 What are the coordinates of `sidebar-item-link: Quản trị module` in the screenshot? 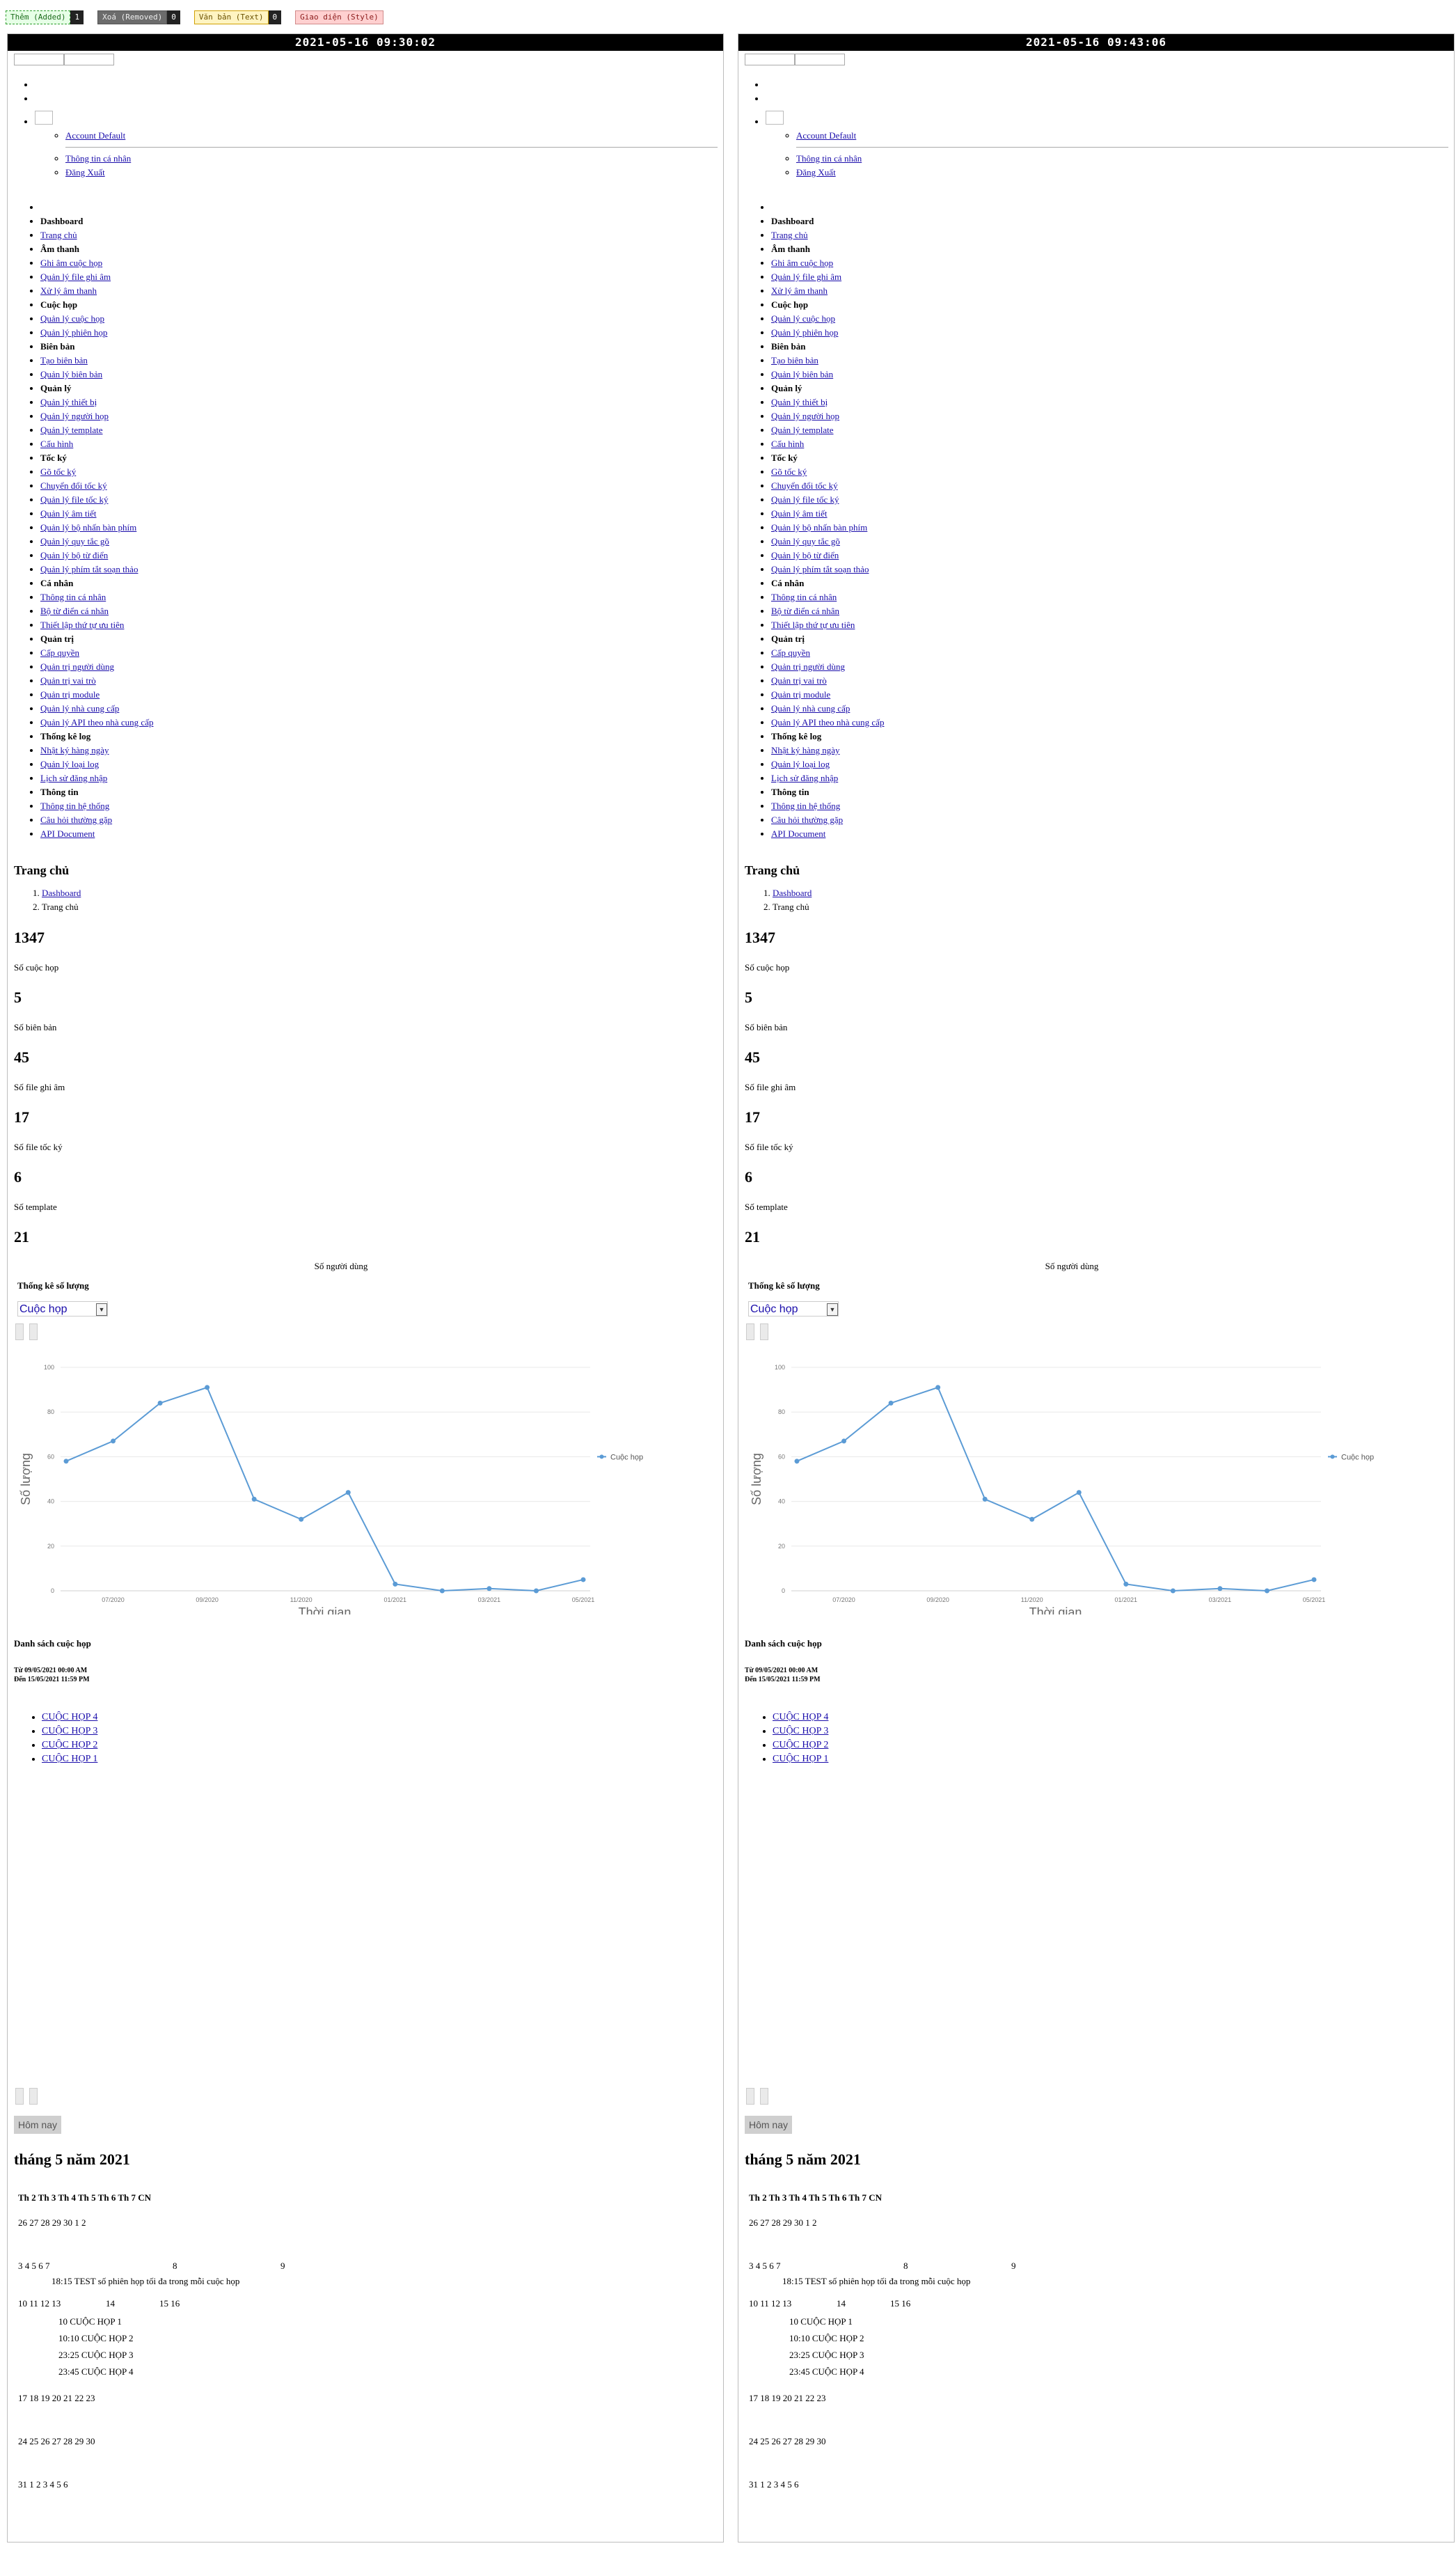 It's located at (70, 694).